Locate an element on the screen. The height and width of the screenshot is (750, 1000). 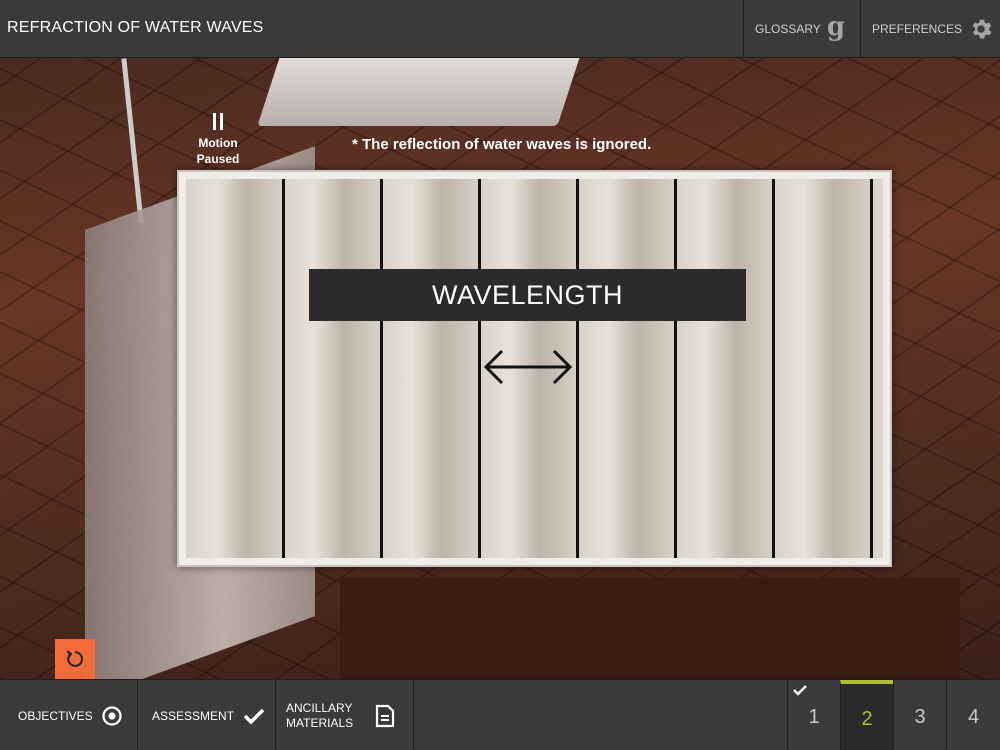
document-icon is located at coordinates (385, 715).